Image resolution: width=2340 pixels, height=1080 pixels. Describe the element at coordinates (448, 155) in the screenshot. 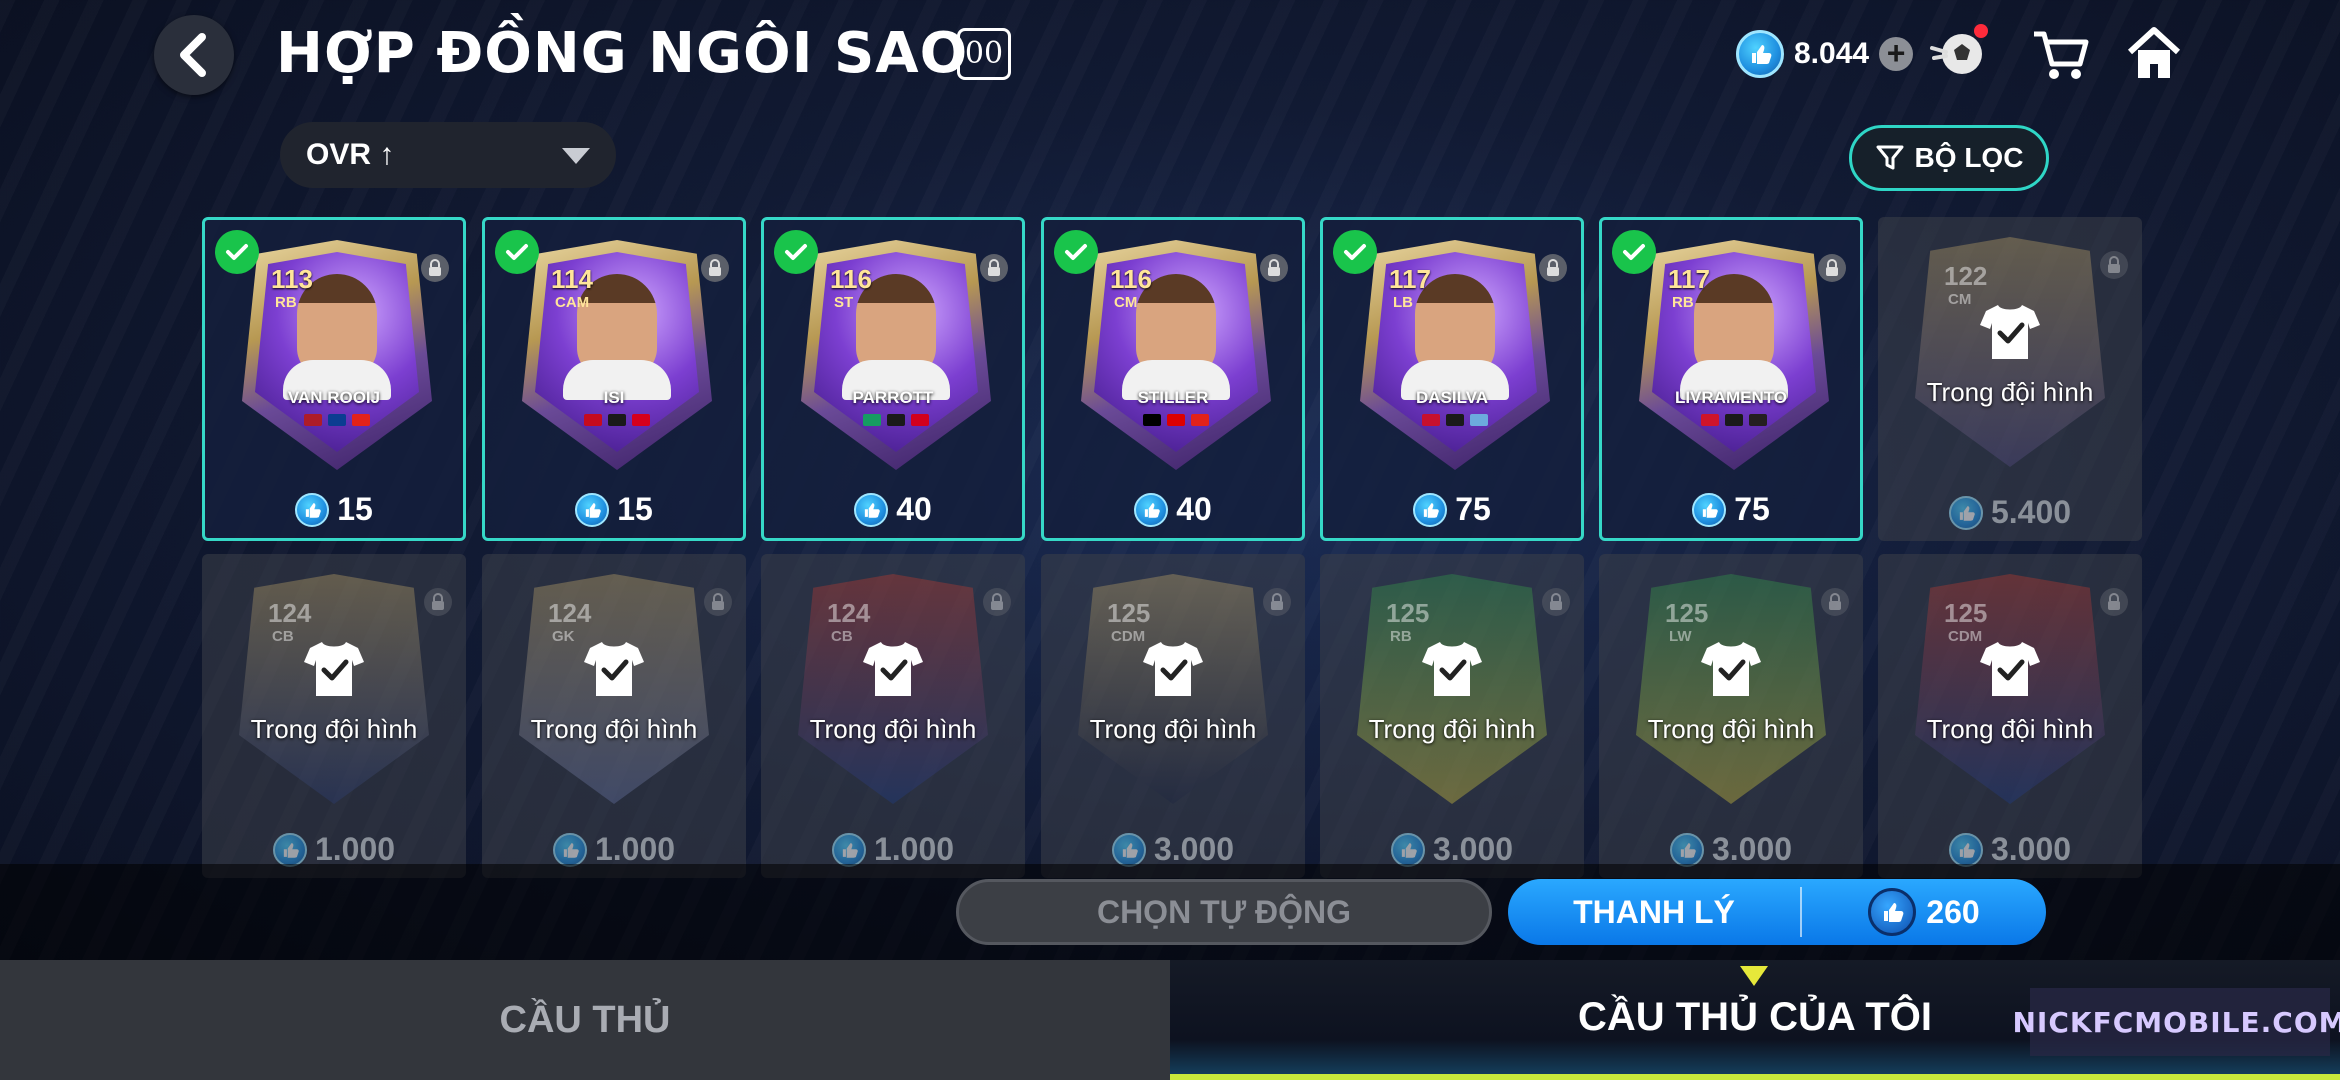

I see `sort-dropdown: OVR ↑` at that location.